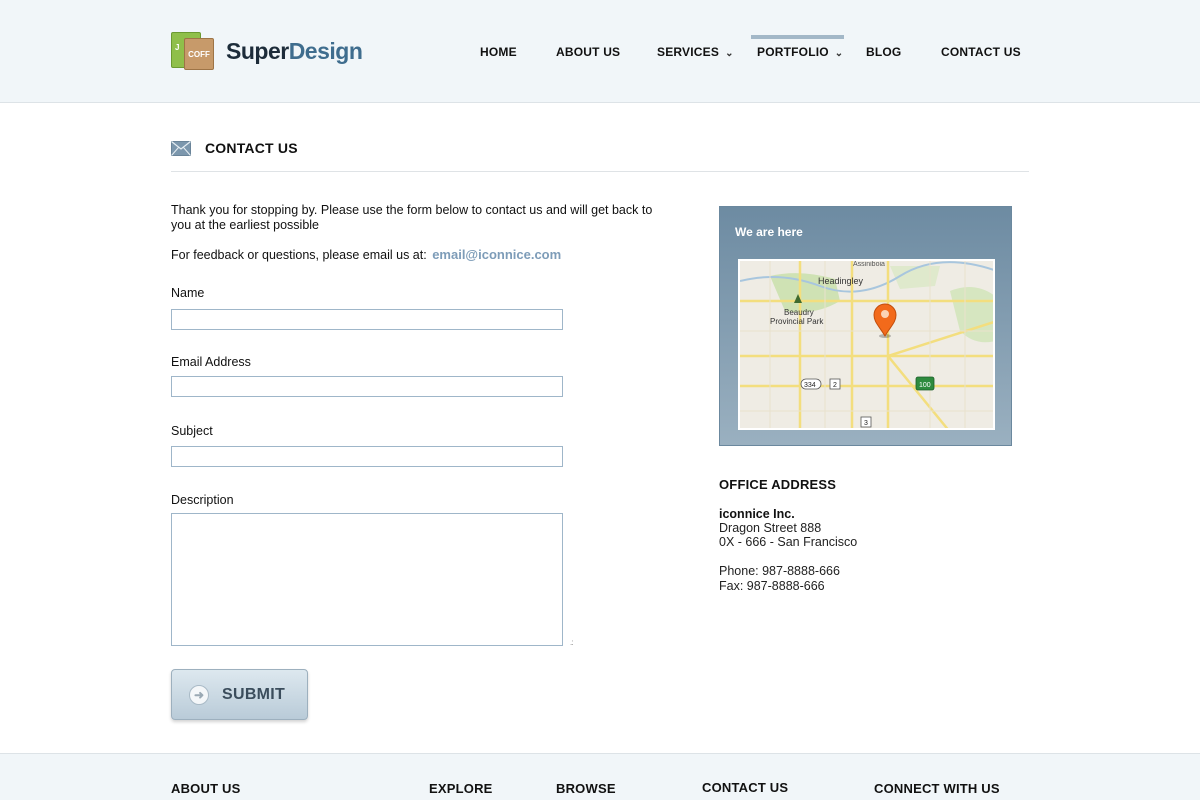  I want to click on footer-heading-about-us: ABOUT US, so click(206, 788).